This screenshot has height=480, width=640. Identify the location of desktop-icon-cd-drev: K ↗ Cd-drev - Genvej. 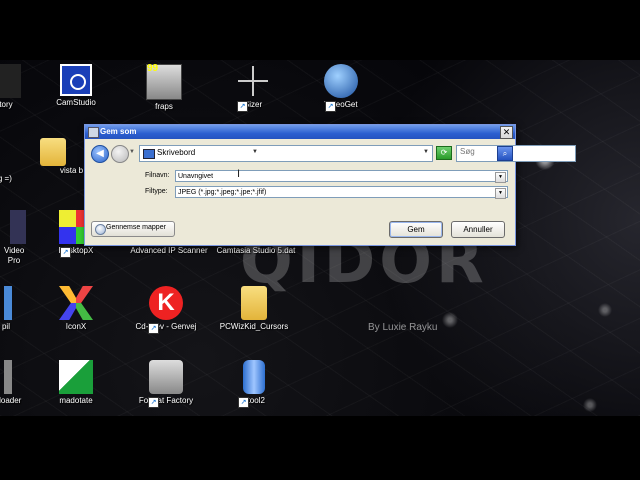
(166, 310).